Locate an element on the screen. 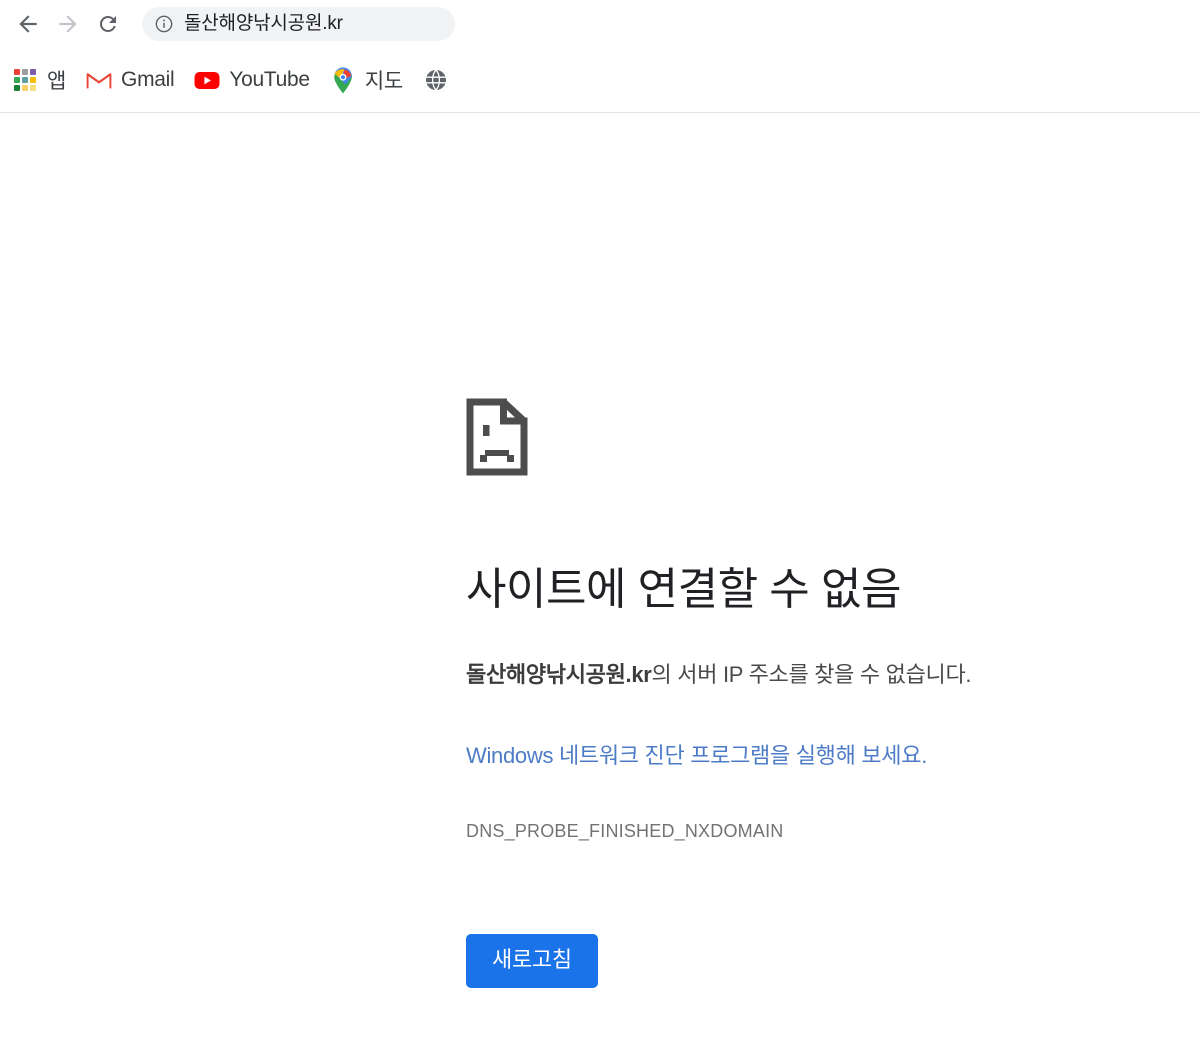 The height and width of the screenshot is (1045, 1200). sad-page-icon is located at coordinates (816, 439).